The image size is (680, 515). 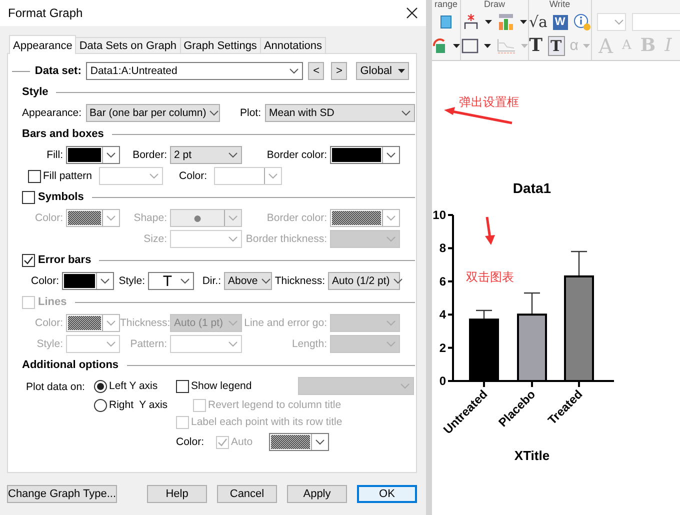 I want to click on square-icon, so click(x=446, y=22).